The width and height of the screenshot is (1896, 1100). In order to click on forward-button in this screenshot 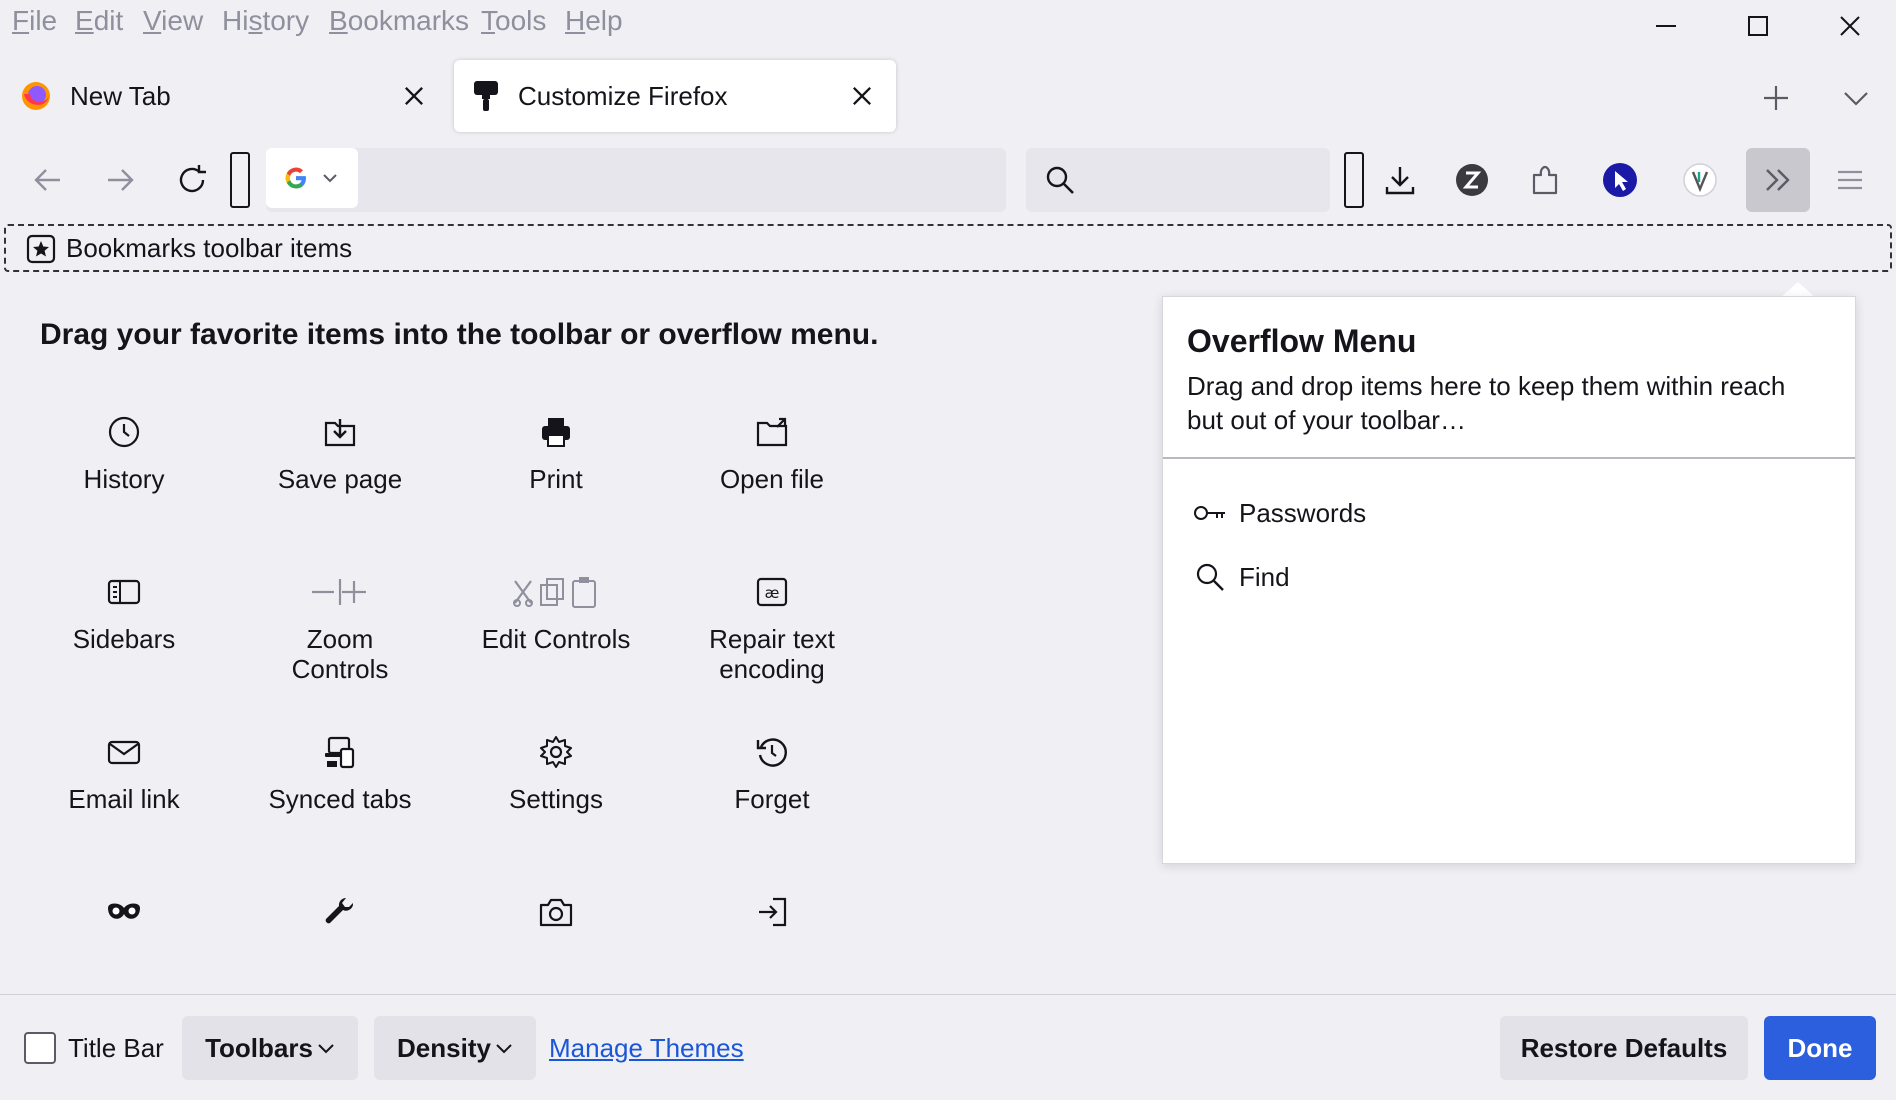, I will do `click(120, 180)`.